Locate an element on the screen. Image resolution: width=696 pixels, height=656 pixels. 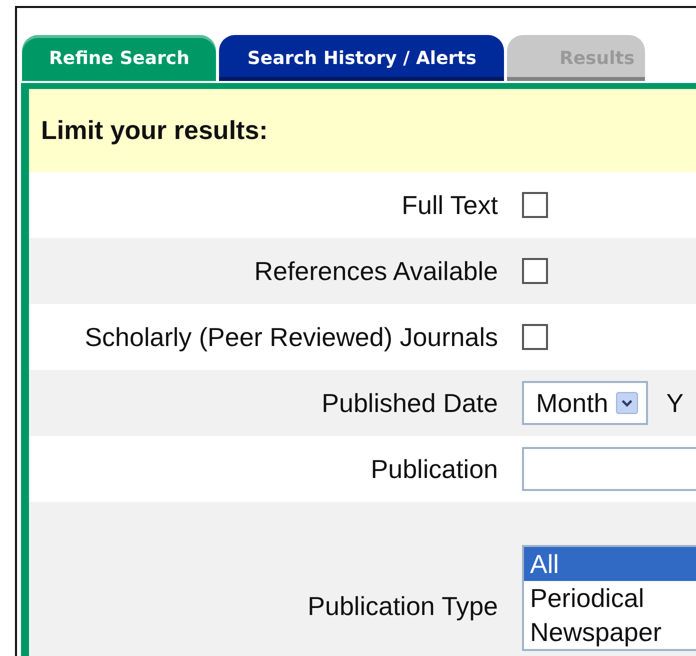
tab: Refine Search is located at coordinates (119, 58).